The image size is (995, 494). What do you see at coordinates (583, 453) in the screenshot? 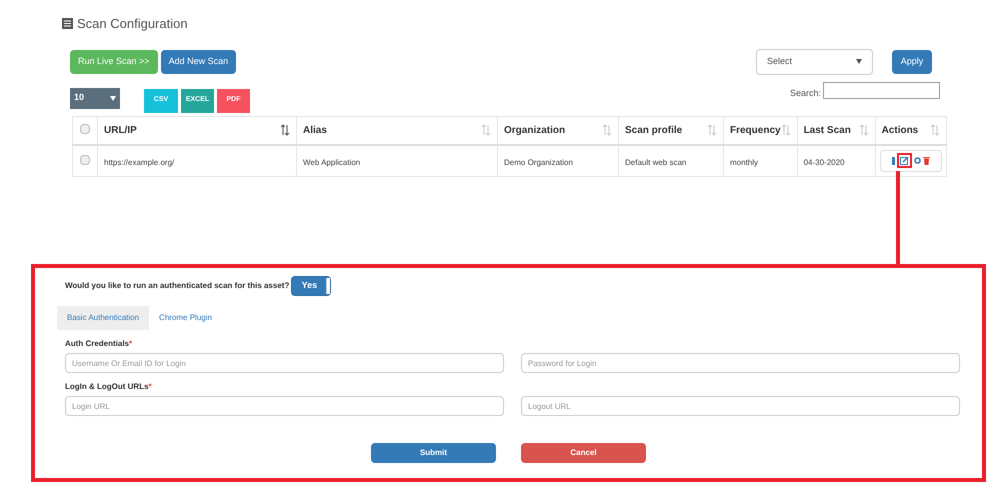
I see `form-button: Cancel` at bounding box center [583, 453].